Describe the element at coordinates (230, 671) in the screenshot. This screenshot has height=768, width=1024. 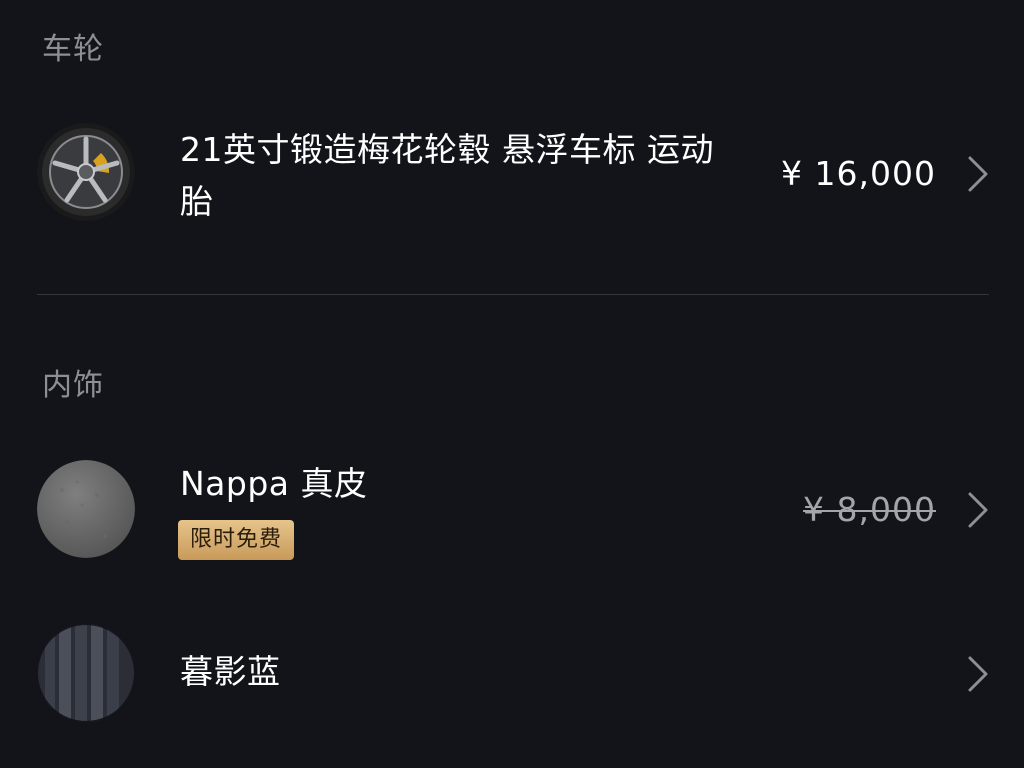
I see `blue-trim-option-name: 暮影蓝` at that location.